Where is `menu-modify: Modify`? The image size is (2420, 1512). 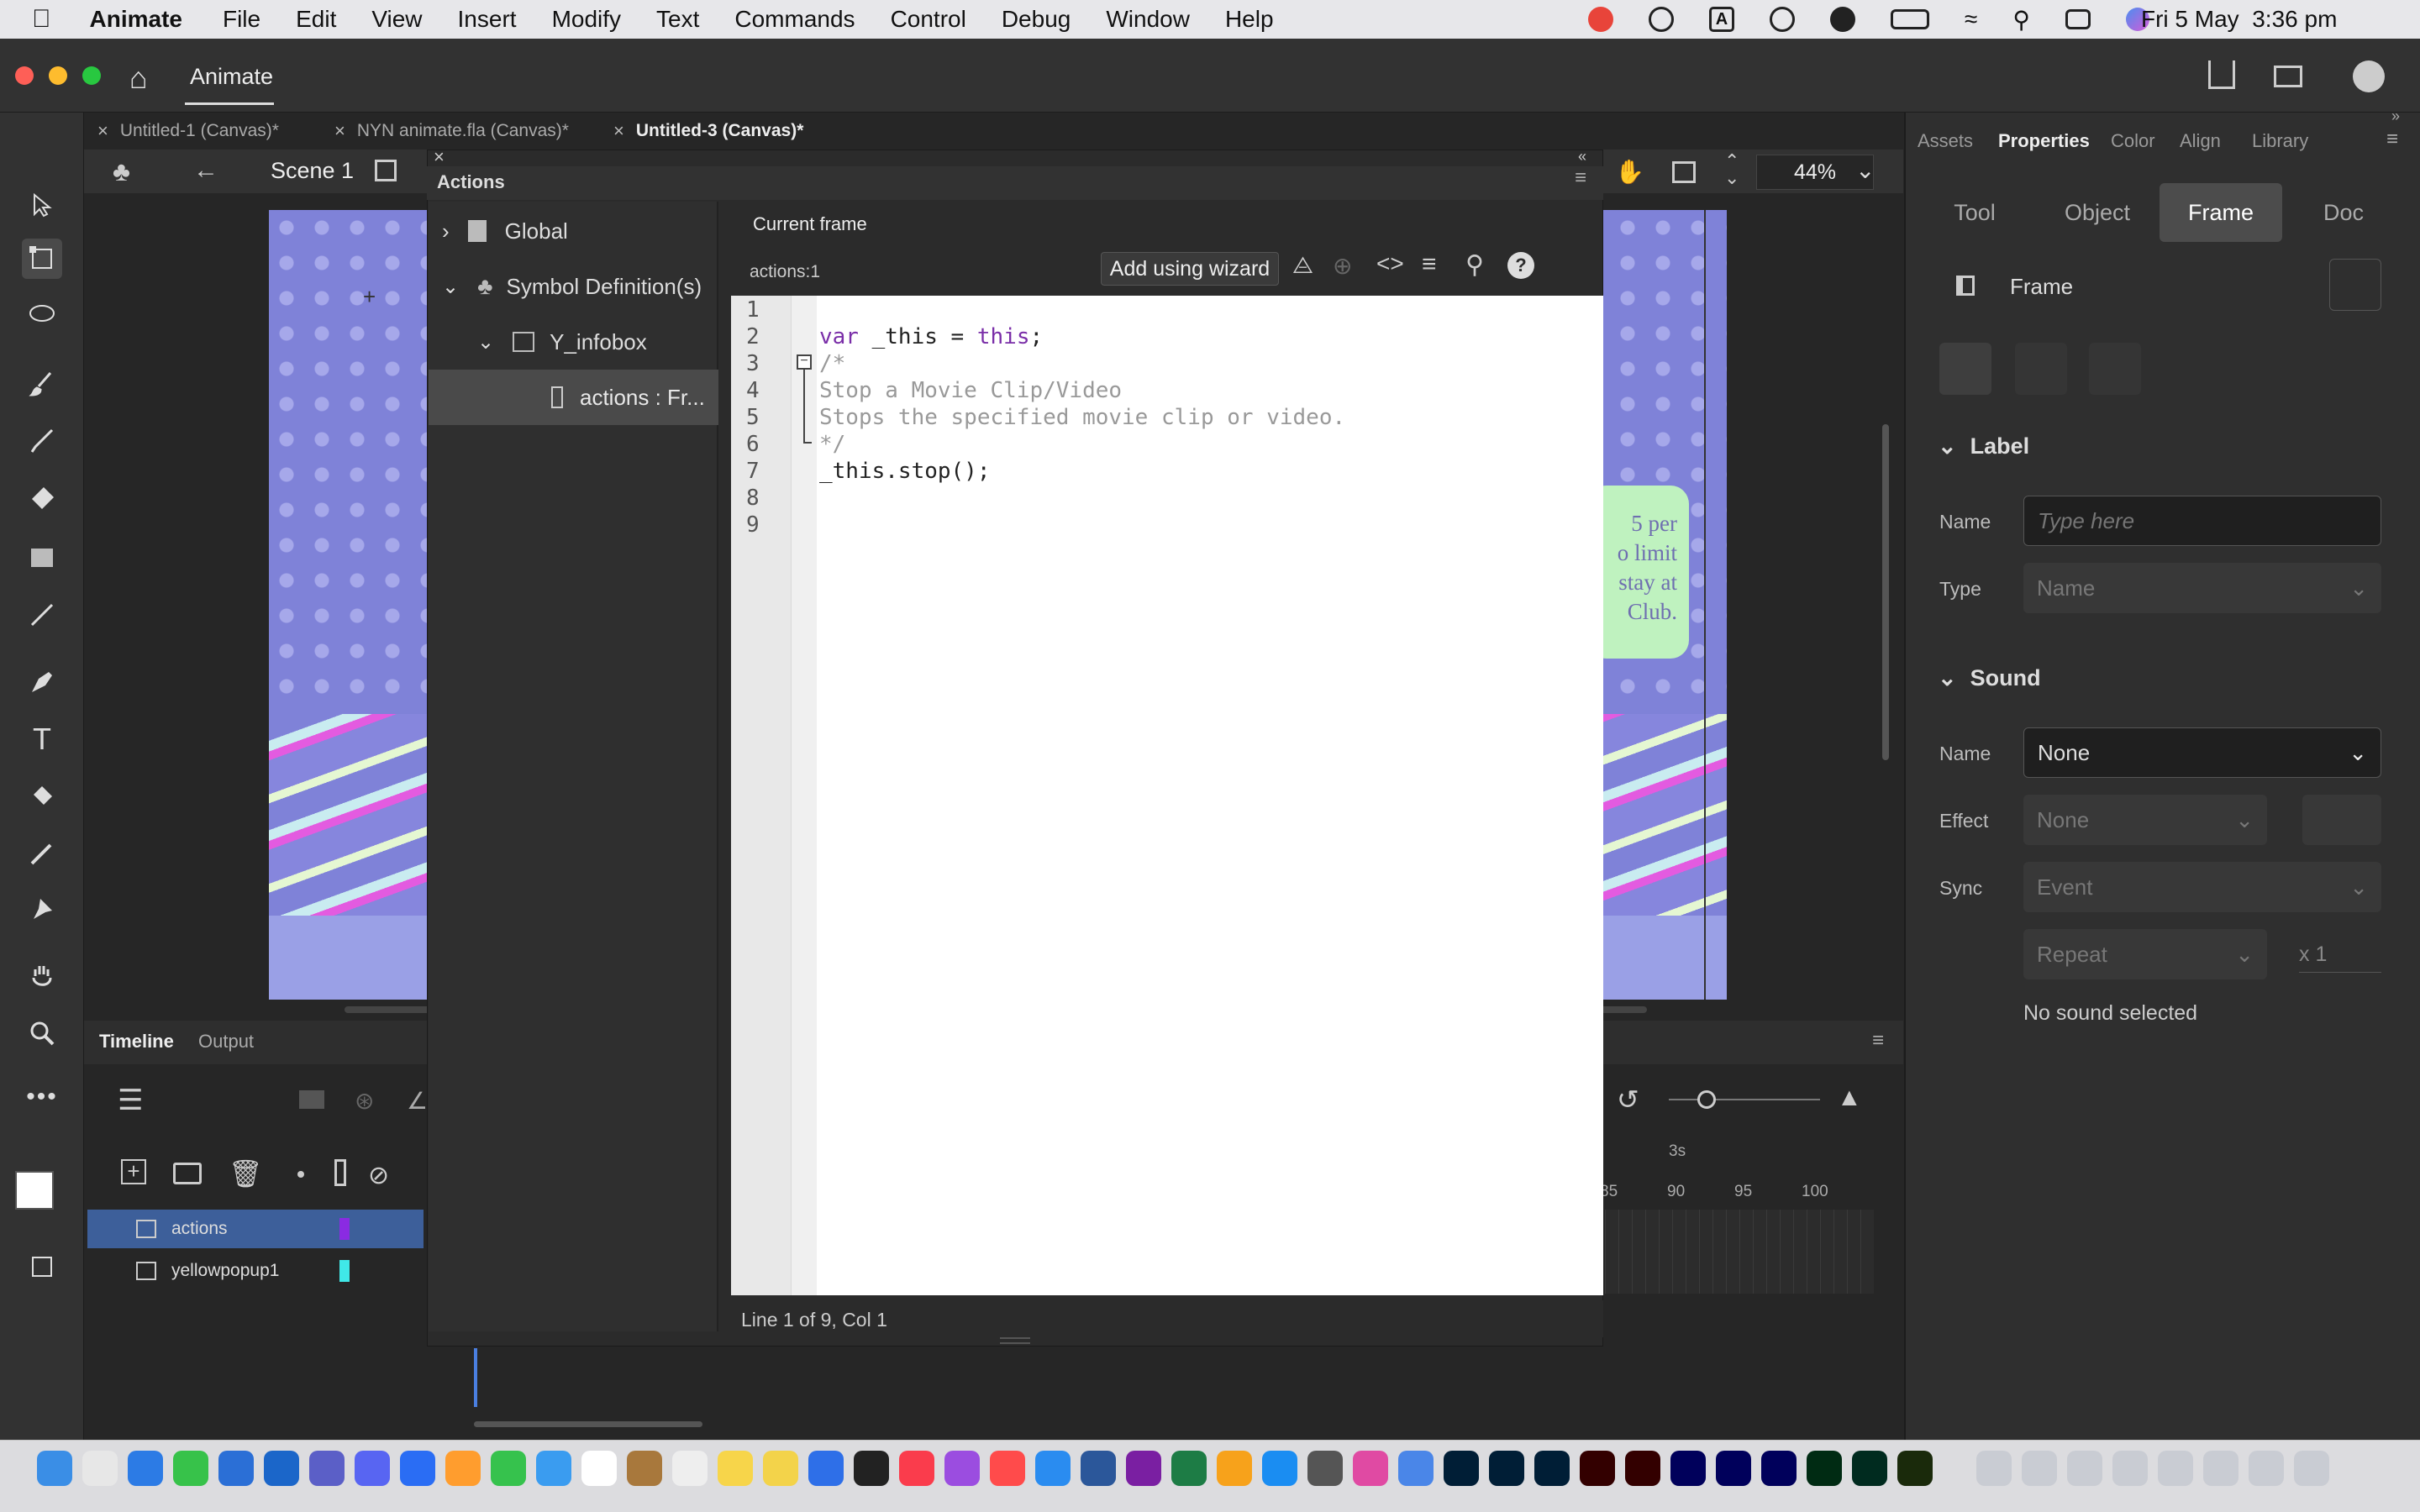
menu-modify: Modify is located at coordinates (586, 19).